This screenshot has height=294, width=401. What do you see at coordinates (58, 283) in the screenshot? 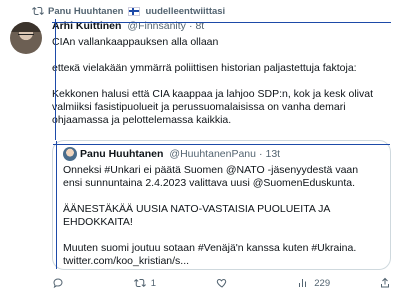
I see `reply-icon` at bounding box center [58, 283].